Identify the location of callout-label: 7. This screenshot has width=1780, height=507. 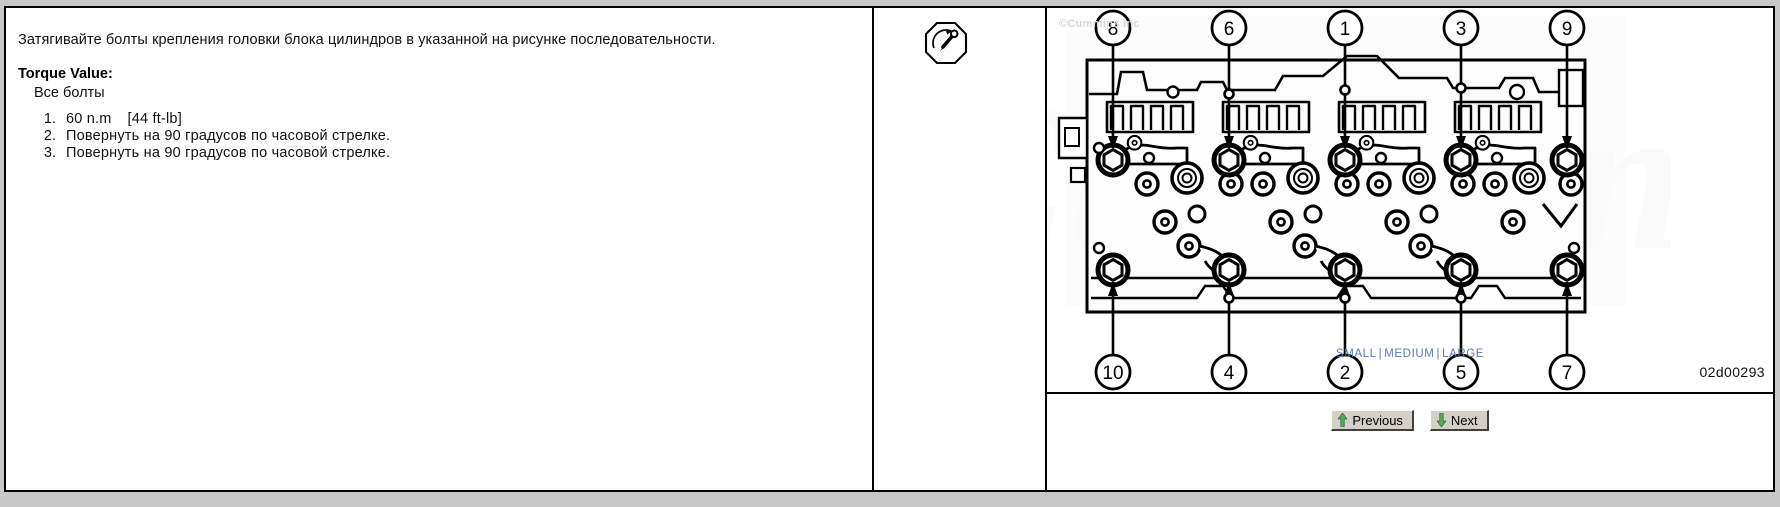
(1567, 373).